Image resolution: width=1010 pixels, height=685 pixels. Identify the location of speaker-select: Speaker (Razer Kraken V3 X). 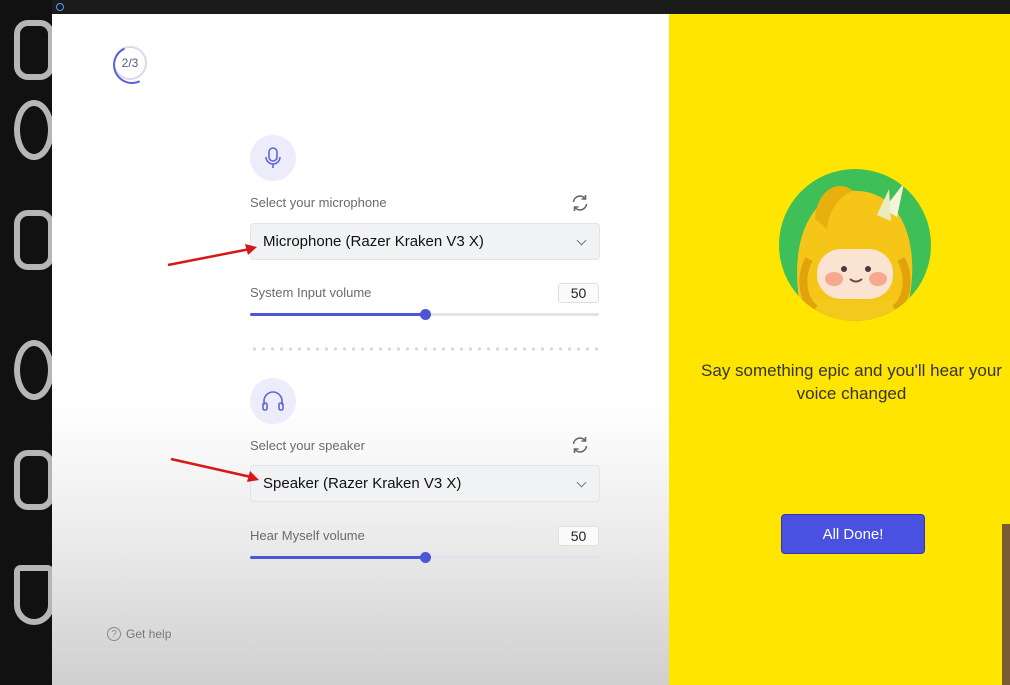
(425, 483).